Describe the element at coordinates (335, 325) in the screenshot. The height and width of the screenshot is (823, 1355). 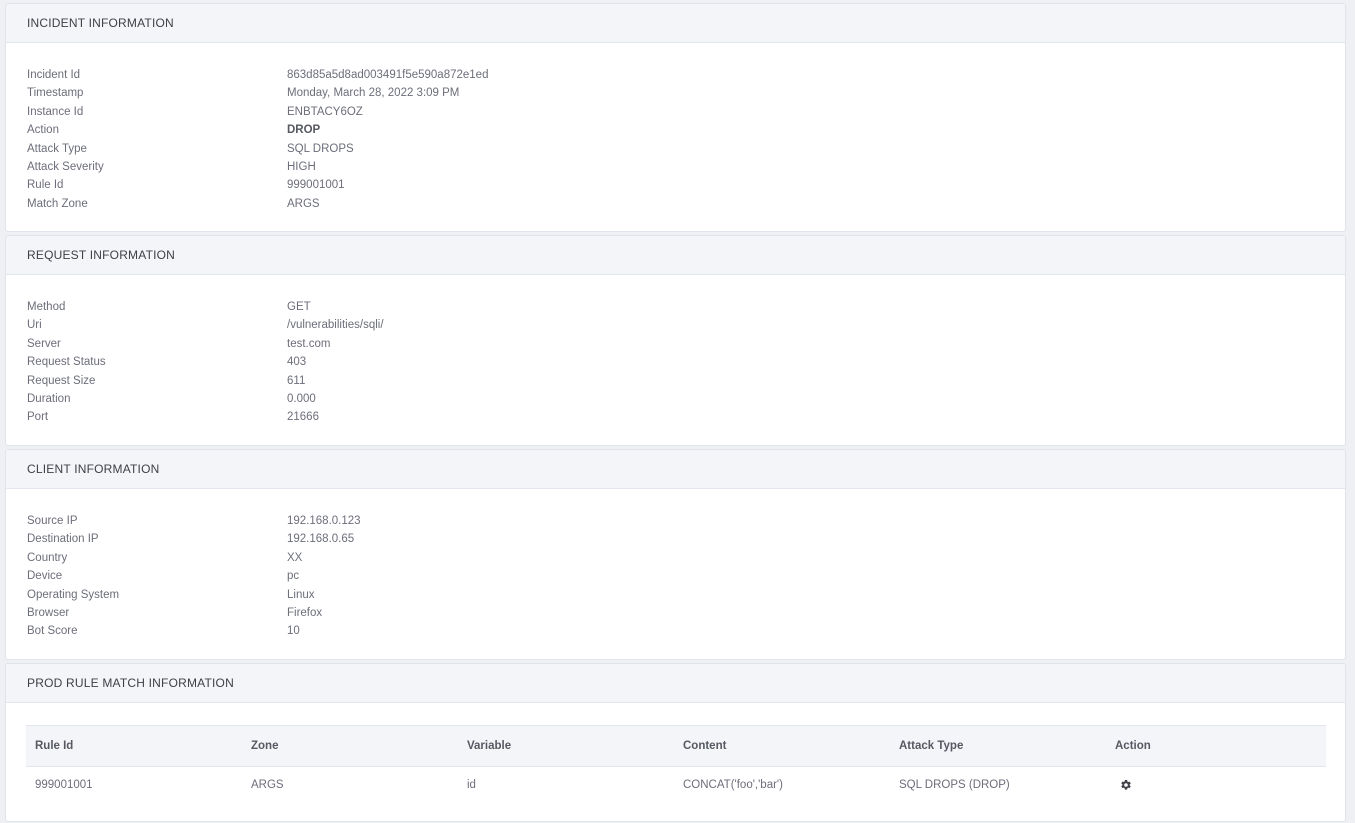
I see `uri-value: /vulnerabilities/sqli/` at that location.